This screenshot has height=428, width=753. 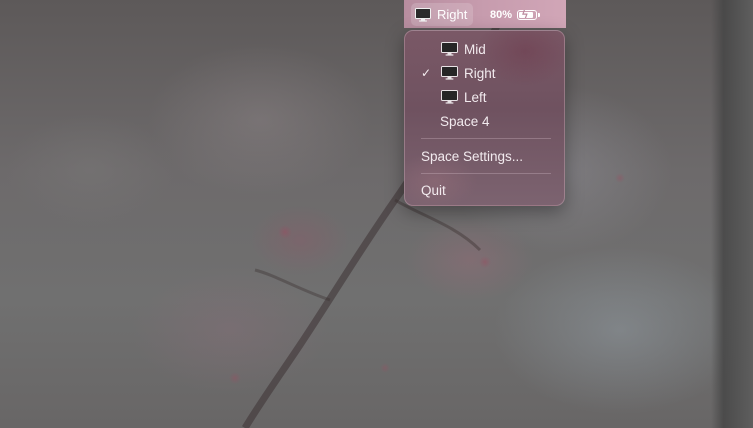 What do you see at coordinates (525, 14) in the screenshot?
I see `charging-bolt-icon: ϟ` at bounding box center [525, 14].